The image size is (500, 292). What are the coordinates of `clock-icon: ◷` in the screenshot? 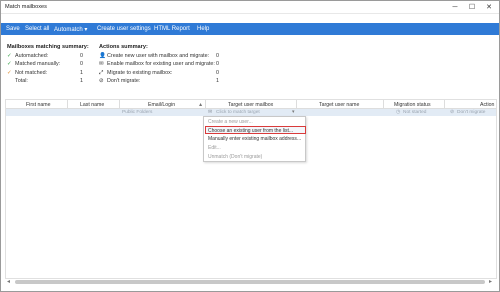 It's located at (398, 112).